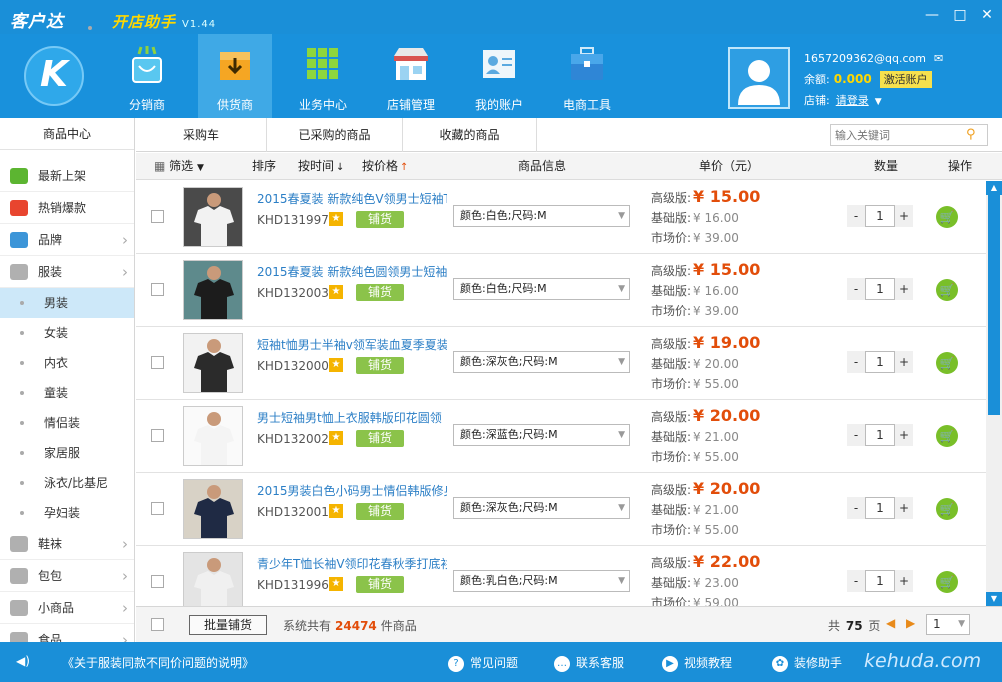 This screenshot has width=1002, height=682. I want to click on dropdown-arrow-icon: ▼, so click(878, 102).